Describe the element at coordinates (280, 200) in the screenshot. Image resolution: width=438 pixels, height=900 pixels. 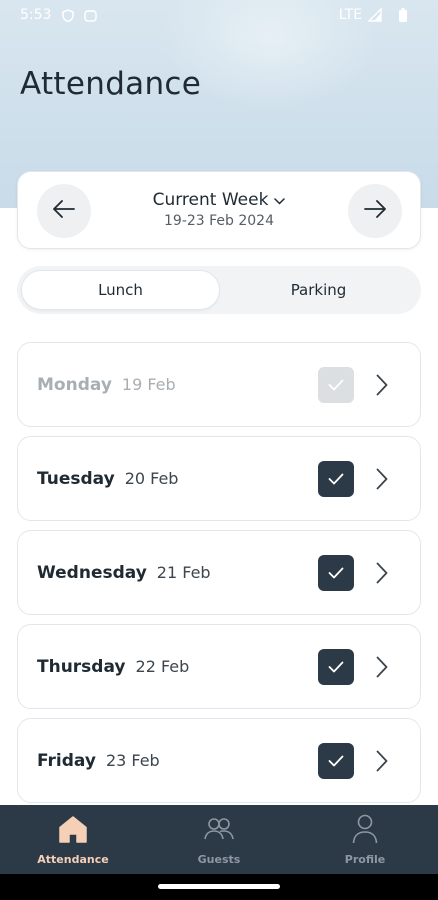
I see `chevron-down-icon` at that location.